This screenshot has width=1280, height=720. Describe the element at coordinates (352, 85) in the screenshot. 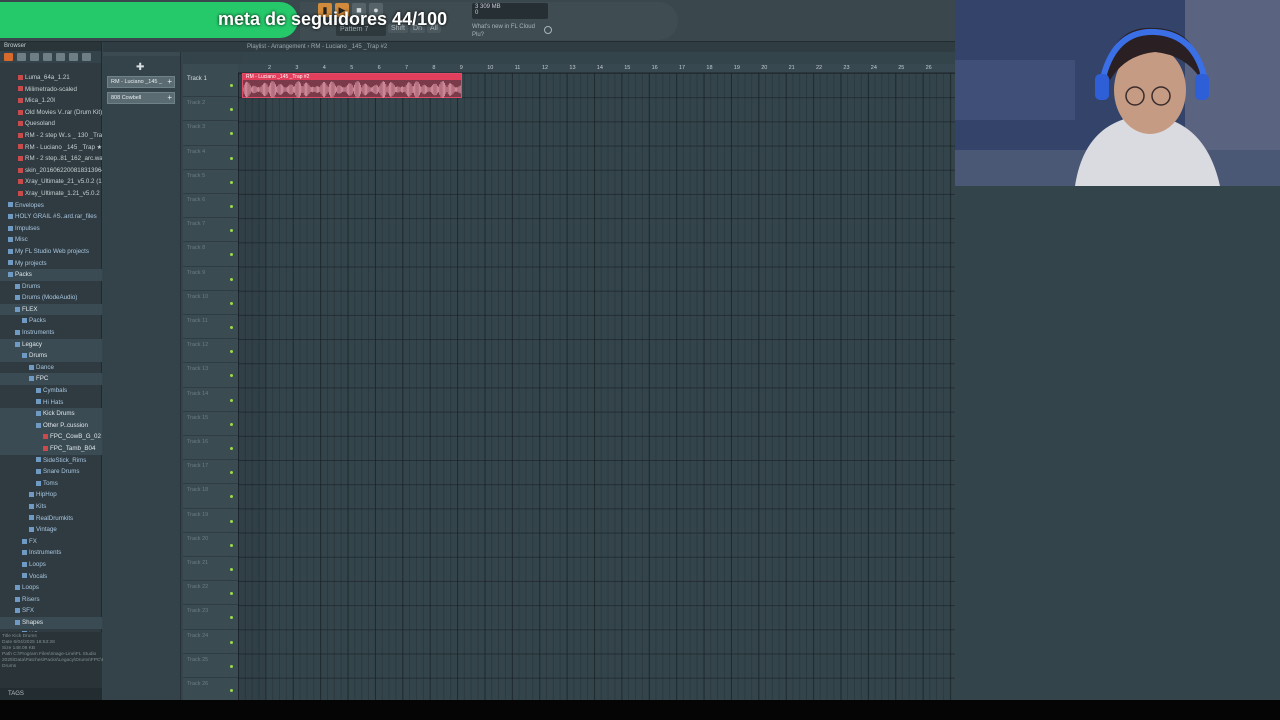

I see `audio-clip: RM - Luciano _145 _Trap #2` at that location.